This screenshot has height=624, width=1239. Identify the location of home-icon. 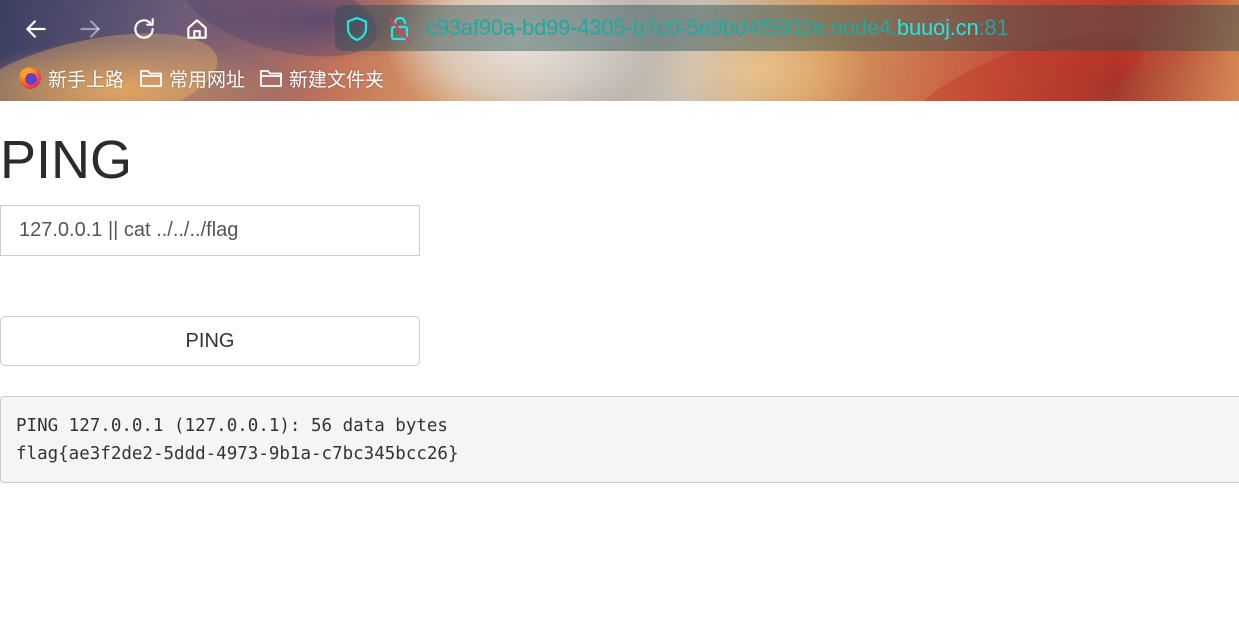
(197, 29).